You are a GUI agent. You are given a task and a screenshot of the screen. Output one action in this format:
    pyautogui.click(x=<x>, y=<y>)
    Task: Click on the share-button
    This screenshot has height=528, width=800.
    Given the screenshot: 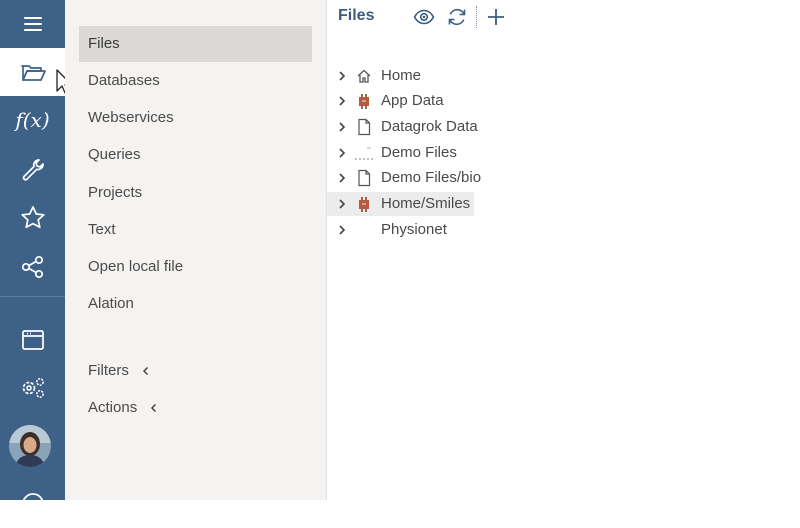 What is the action you would take?
    pyautogui.click(x=32, y=267)
    